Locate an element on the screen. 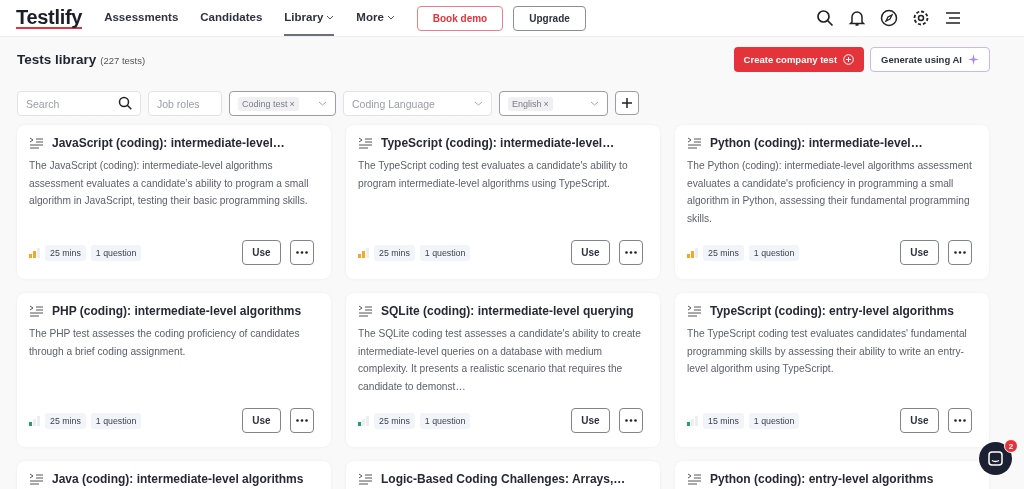  search-field: Search is located at coordinates (79, 103).